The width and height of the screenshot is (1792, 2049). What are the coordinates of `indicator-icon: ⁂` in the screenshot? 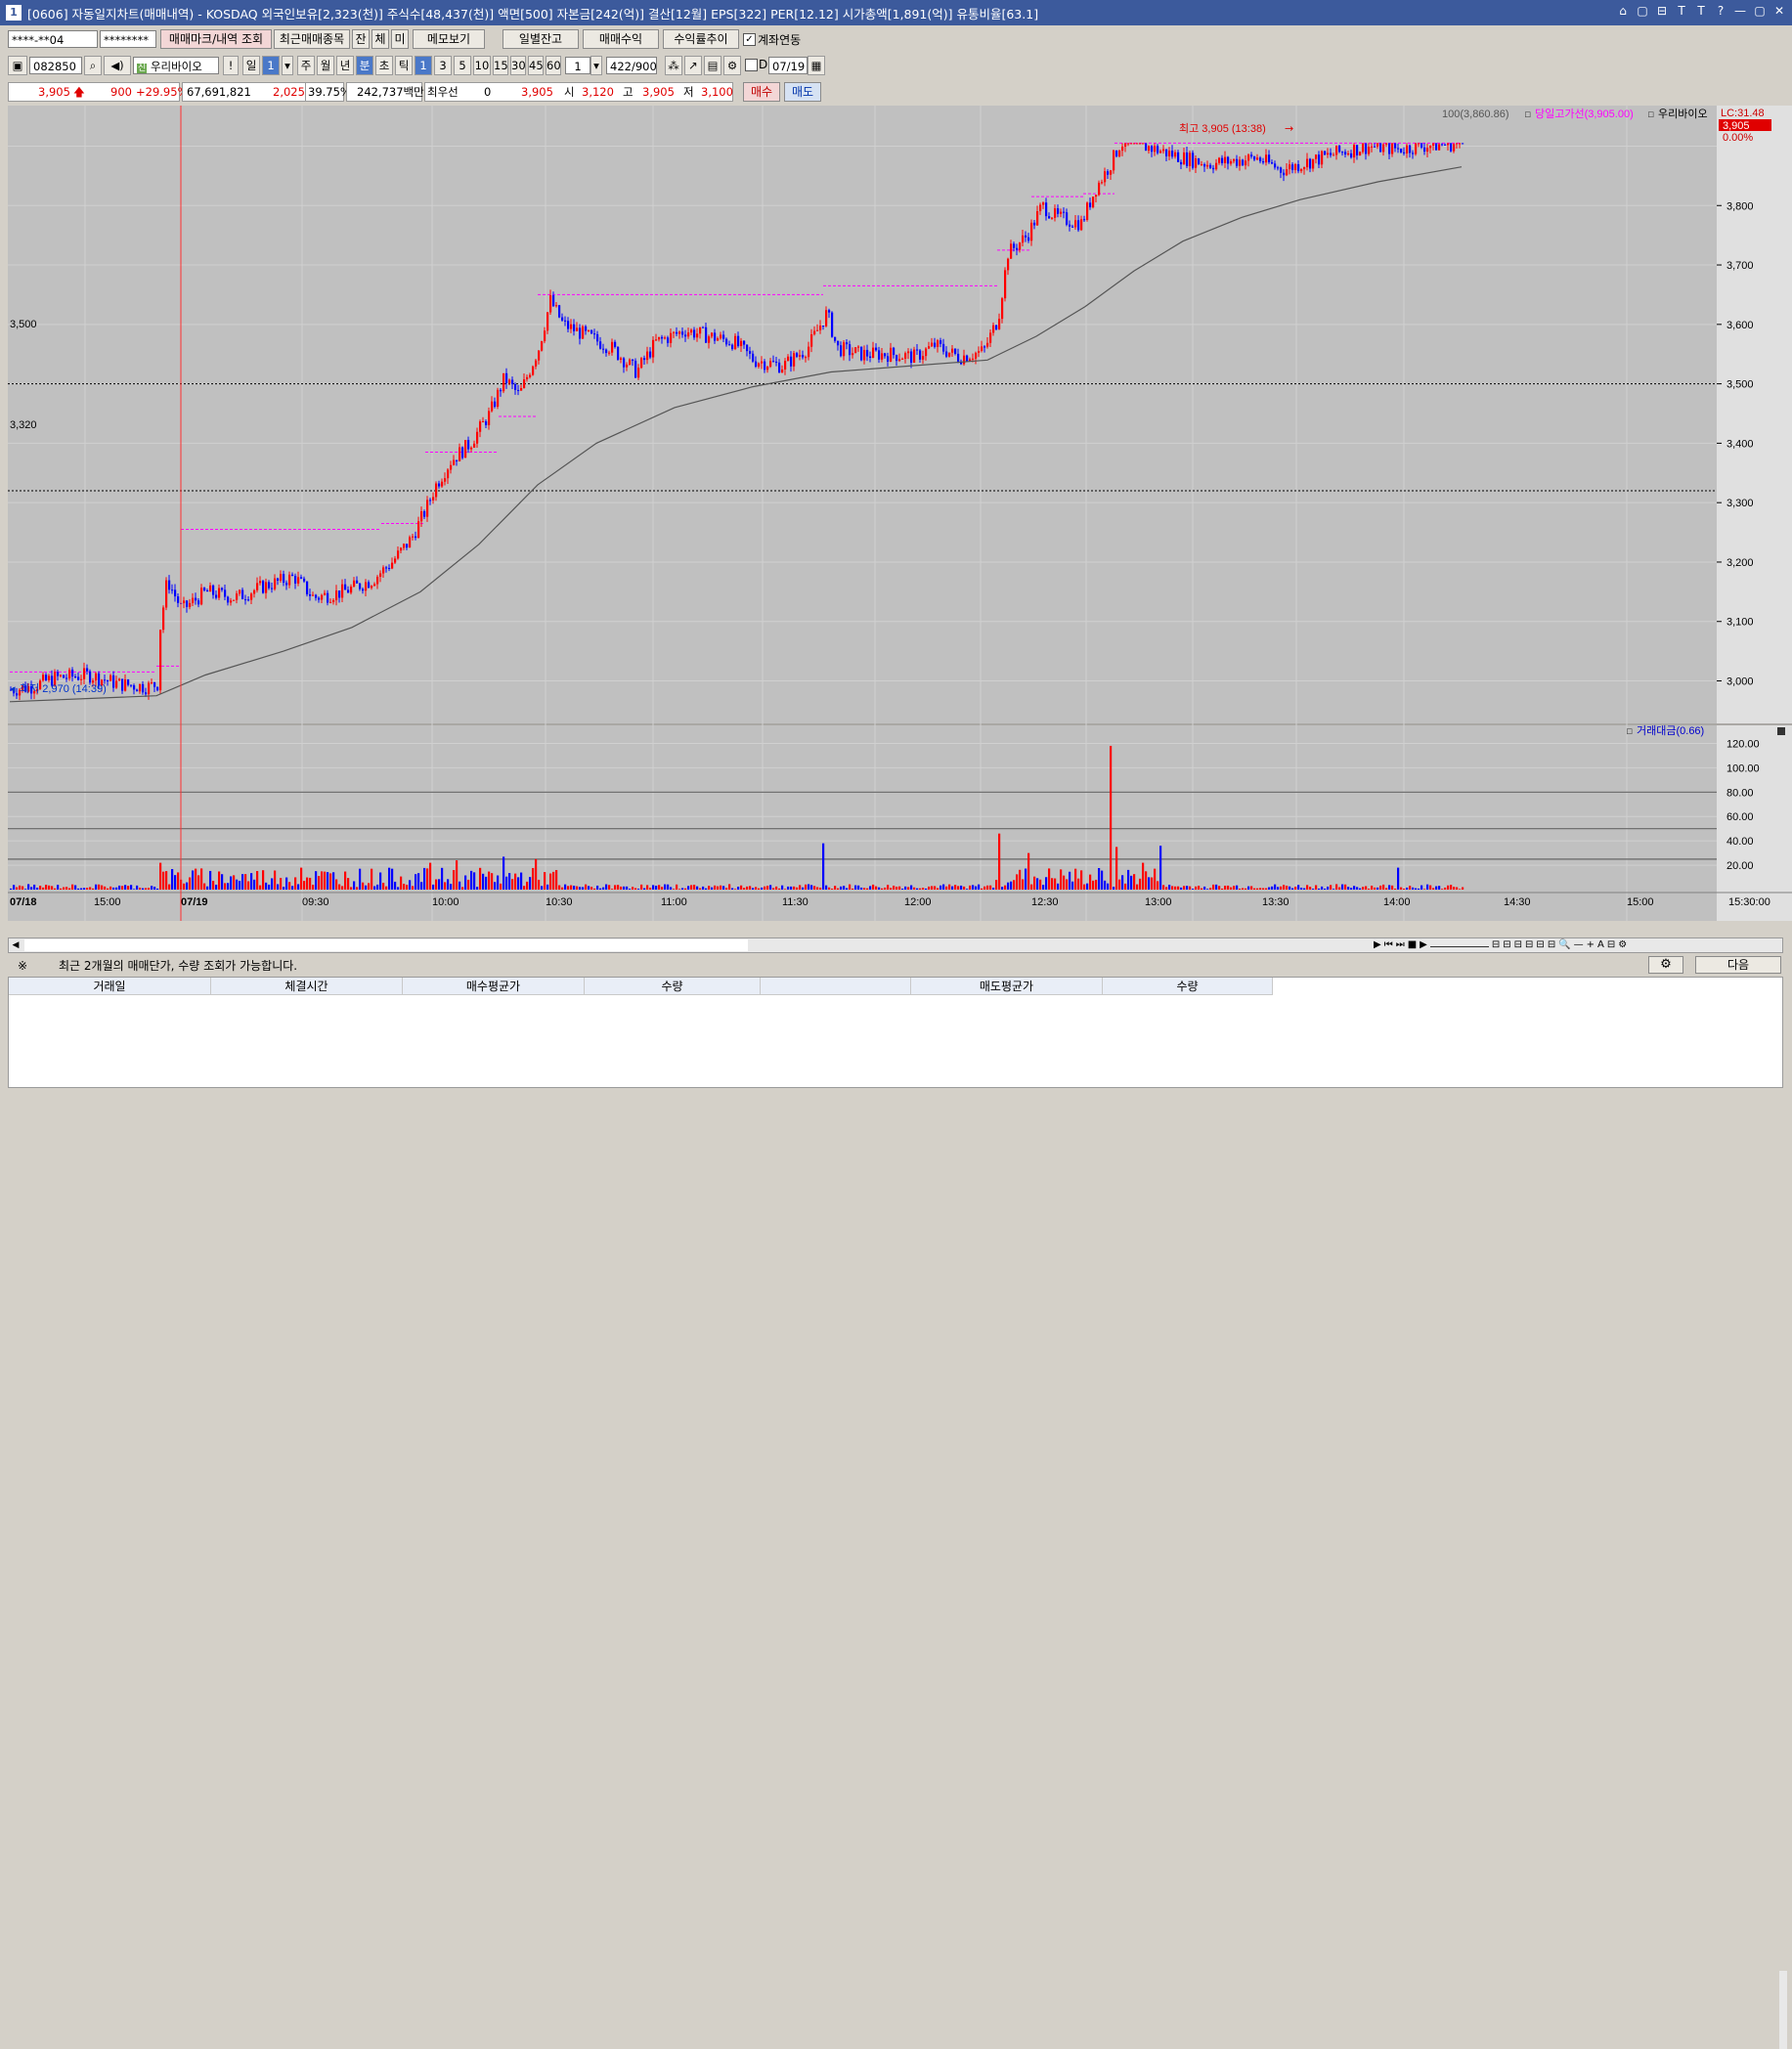 It's located at (673, 65).